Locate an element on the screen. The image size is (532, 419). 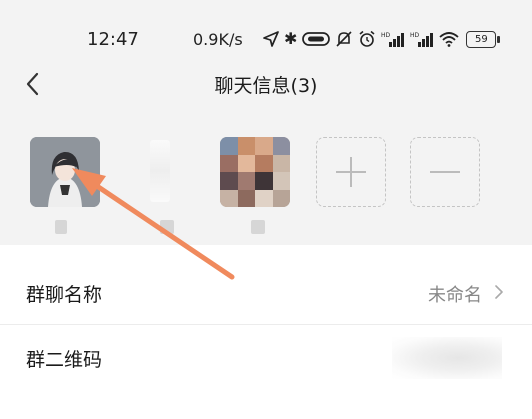
bluetooth-icon: ✱ is located at coordinates (291, 38).